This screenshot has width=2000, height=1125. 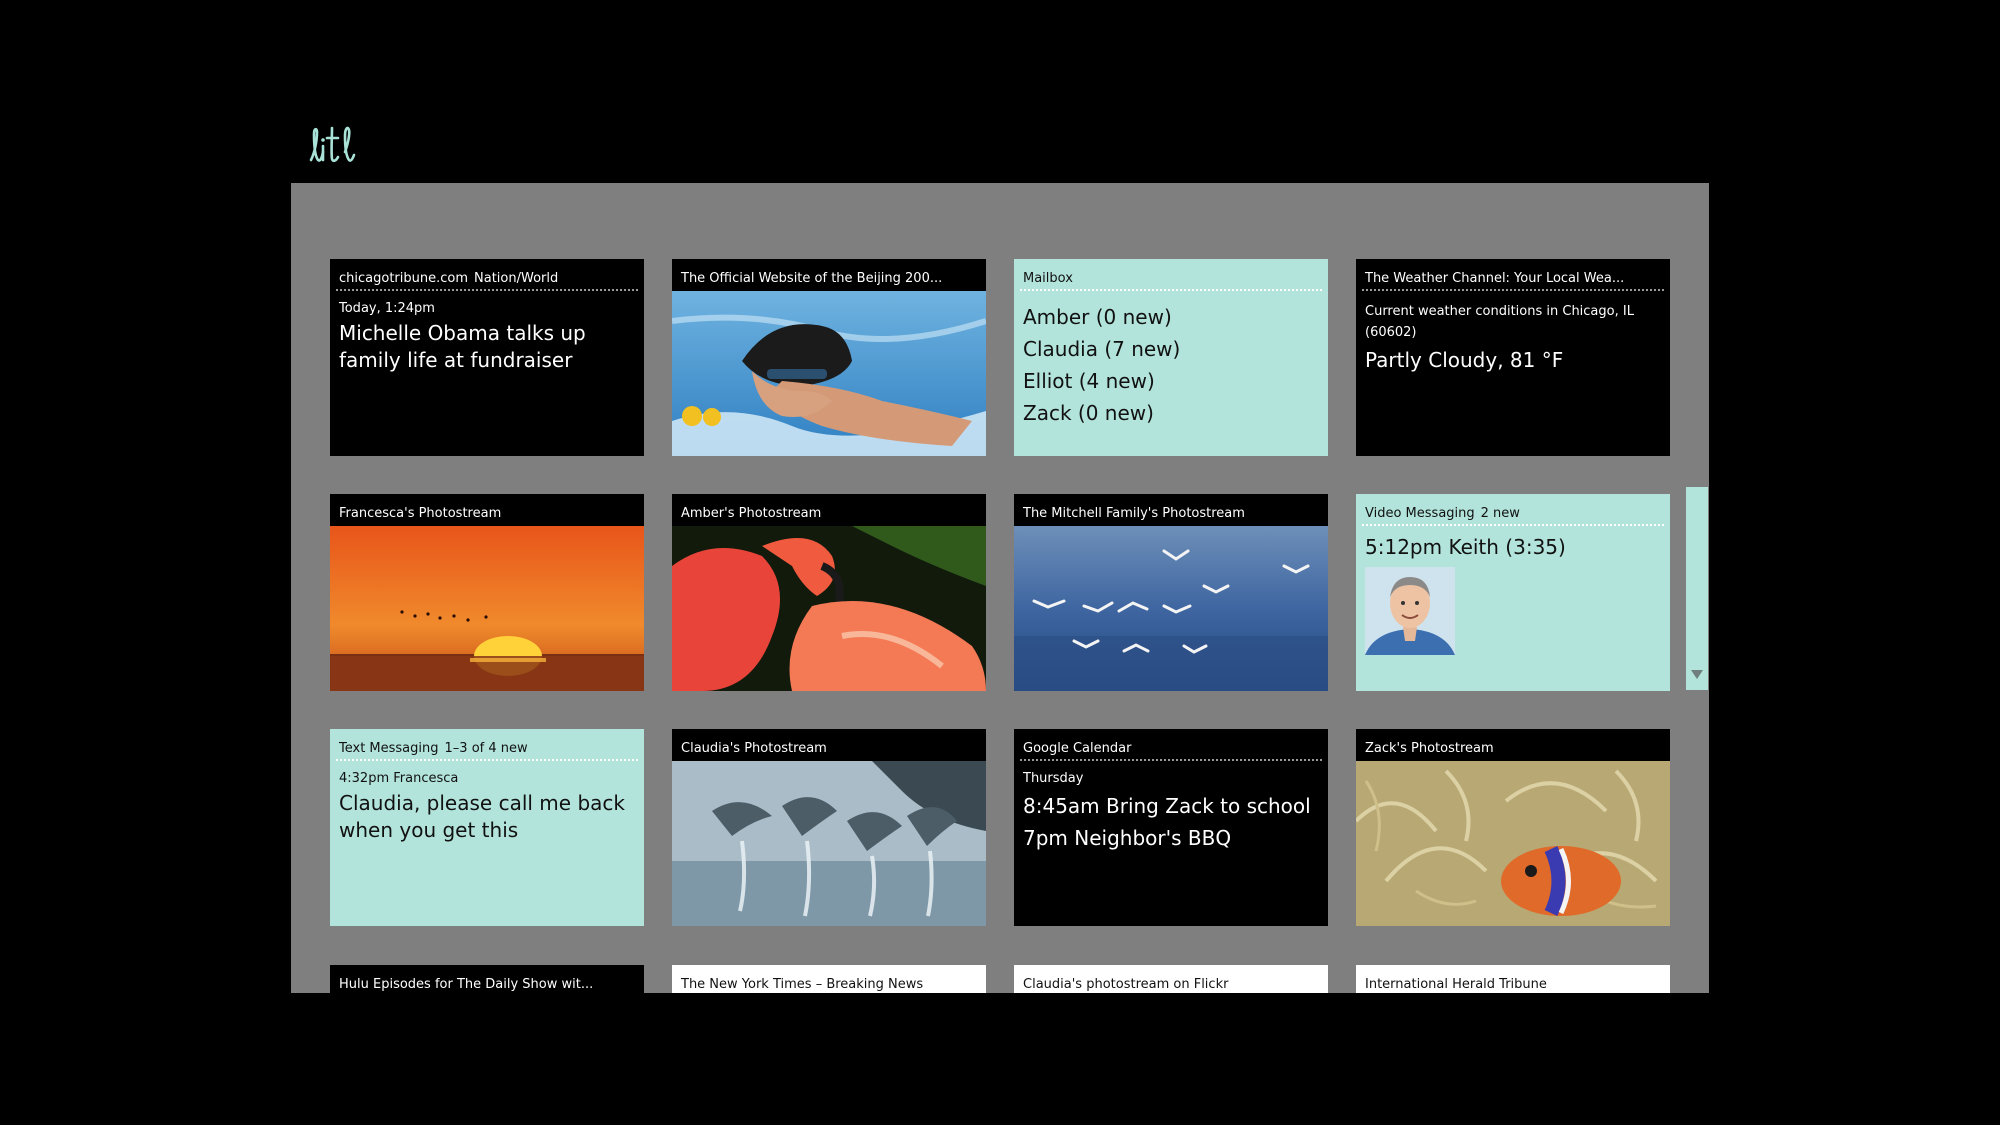 What do you see at coordinates (1456, 984) in the screenshot?
I see `iht-title: International Herald Tribune` at bounding box center [1456, 984].